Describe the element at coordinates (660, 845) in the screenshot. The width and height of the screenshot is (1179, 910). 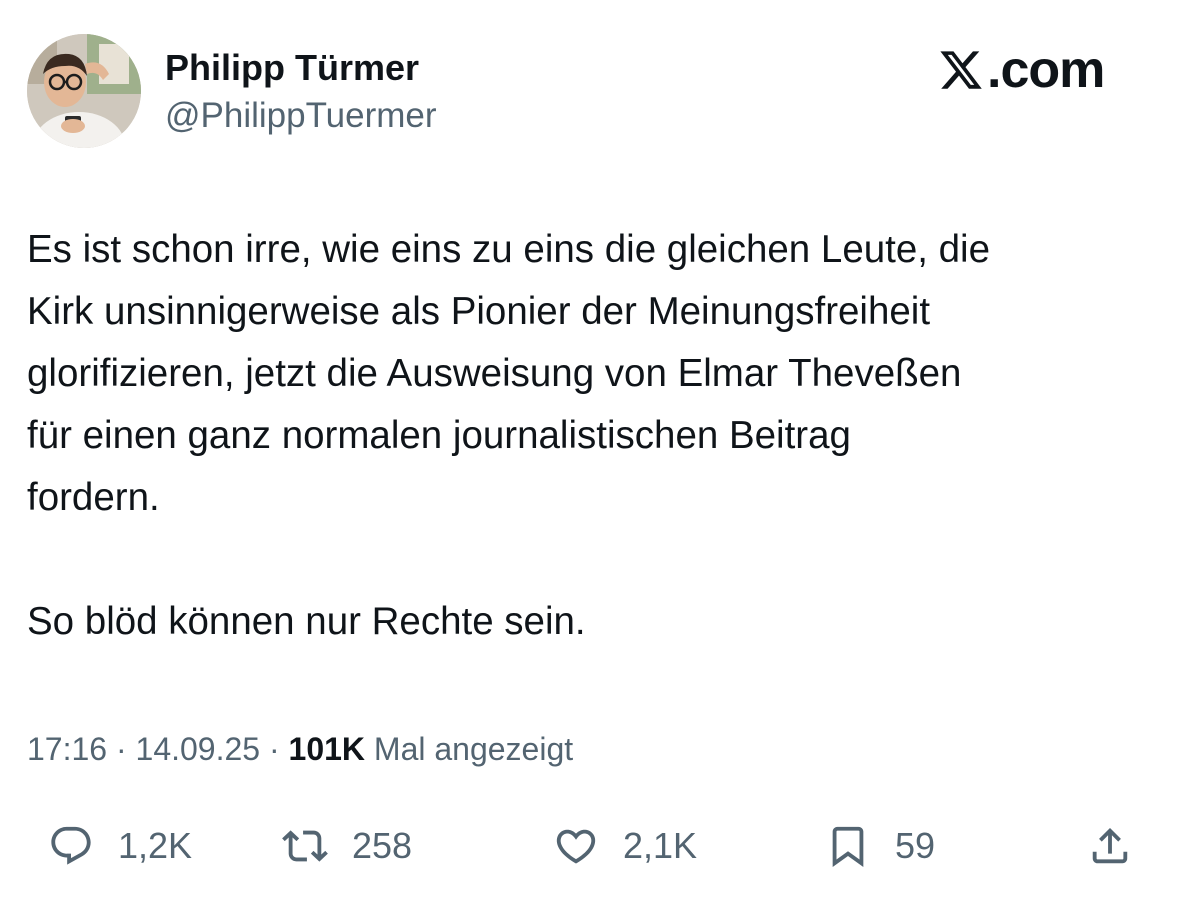
I see `like-count: 2,1K` at that location.